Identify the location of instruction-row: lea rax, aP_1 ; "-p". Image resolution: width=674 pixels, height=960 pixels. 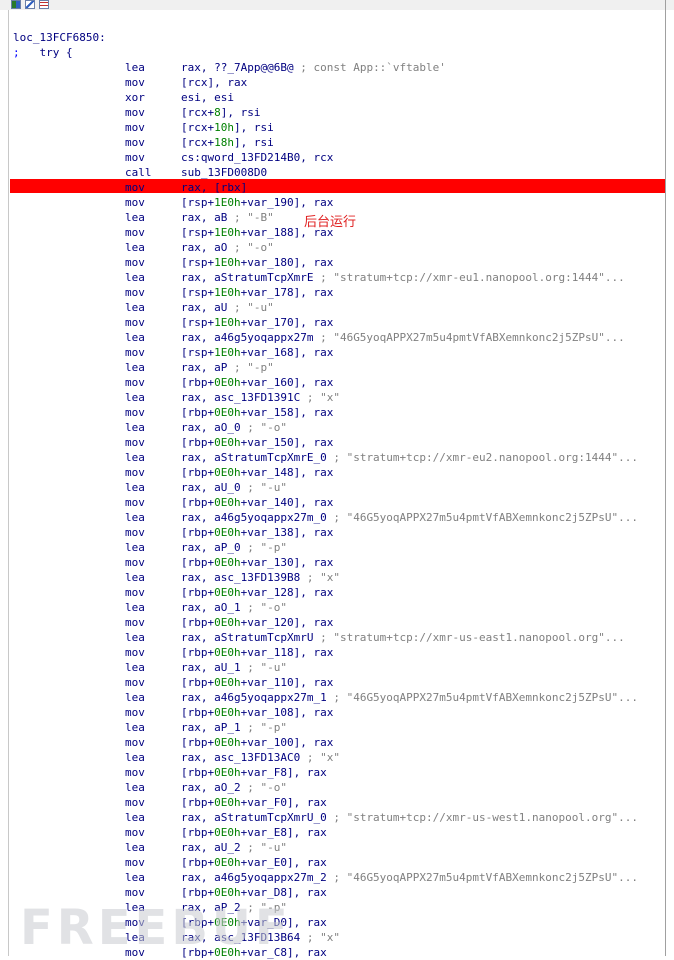
(339, 727).